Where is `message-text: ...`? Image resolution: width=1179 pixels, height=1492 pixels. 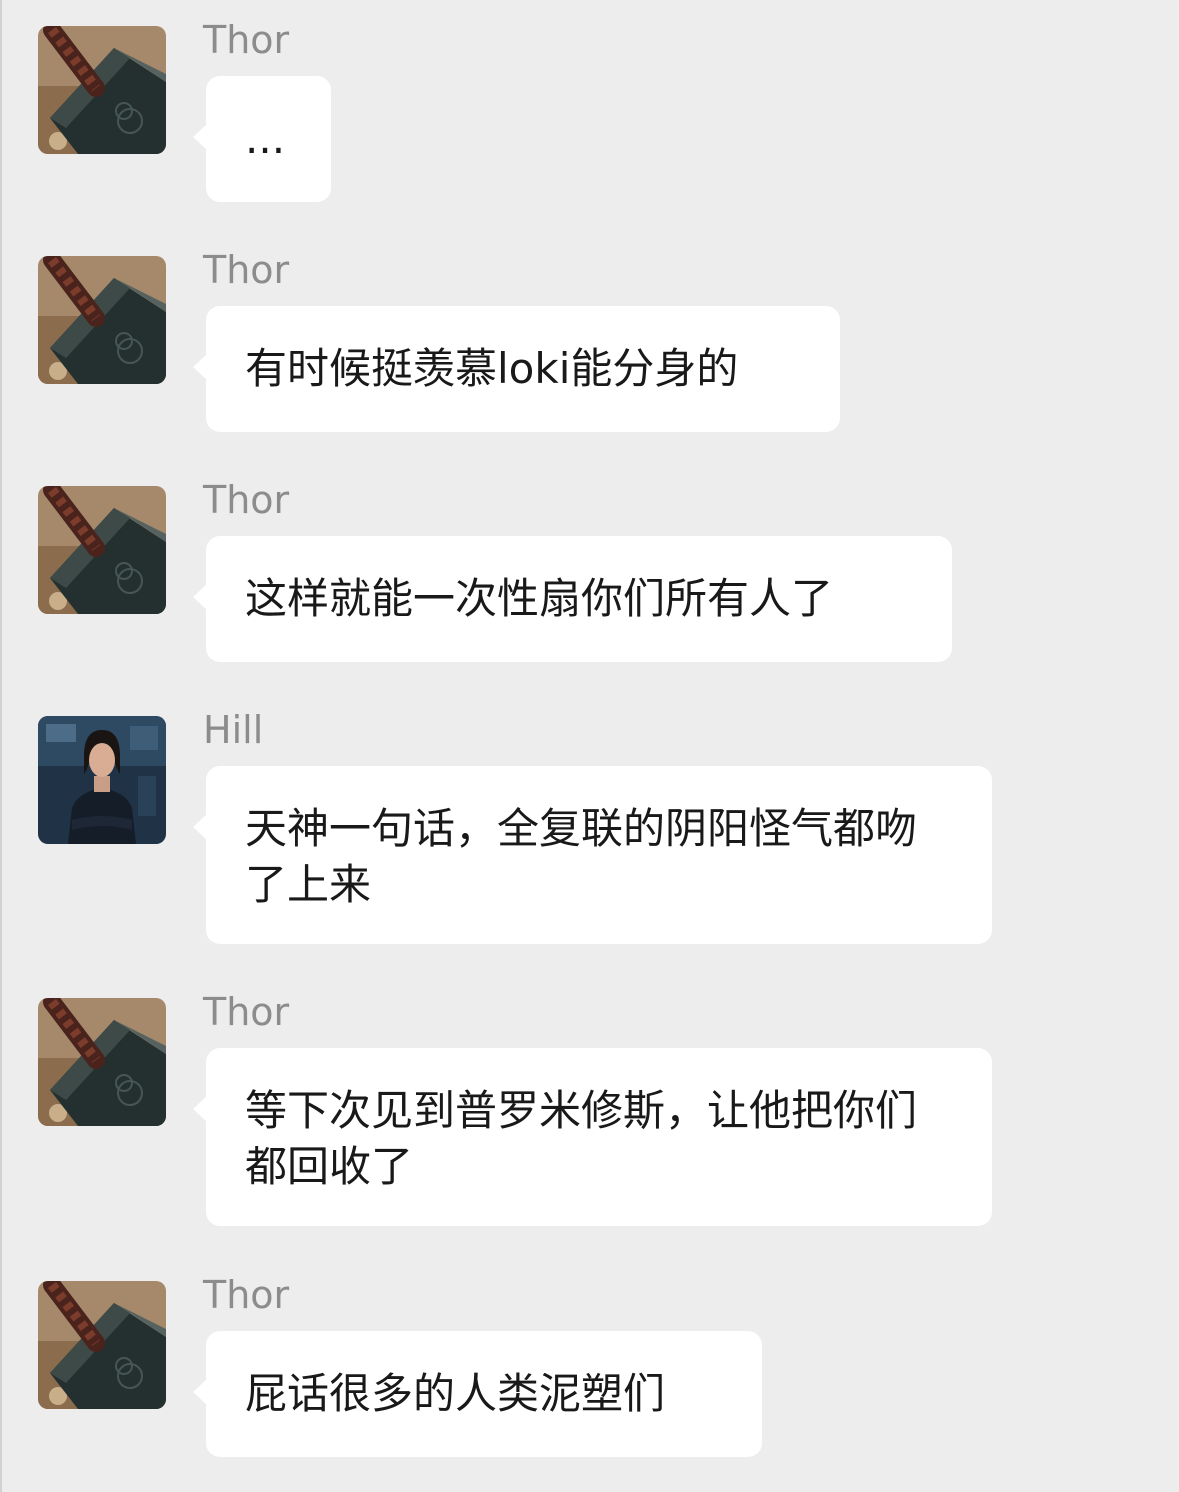
message-text: ... is located at coordinates (265, 138).